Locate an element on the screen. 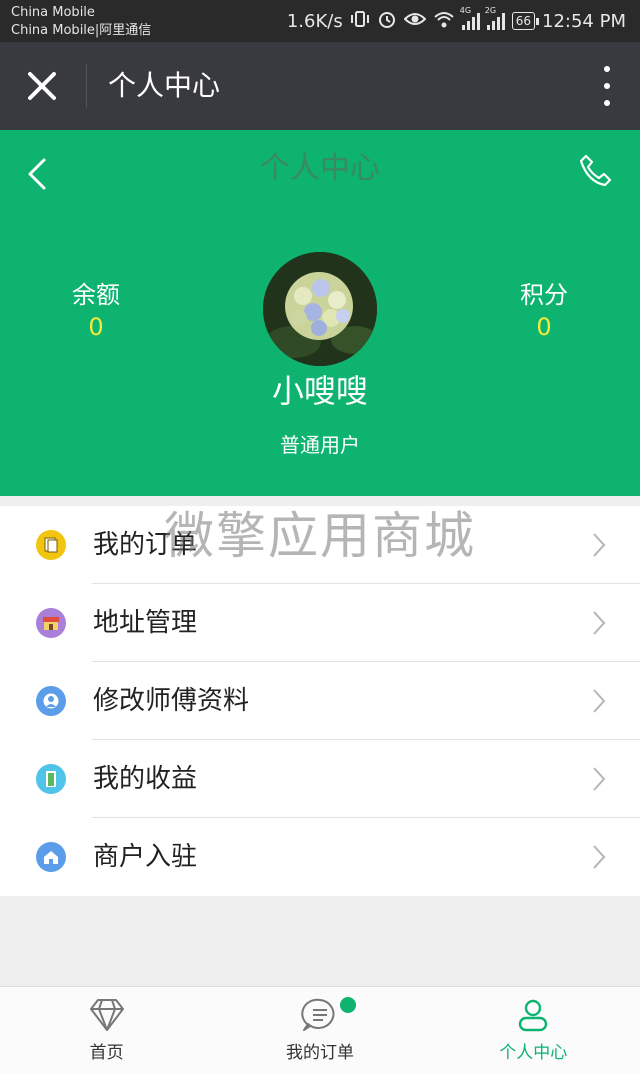 The width and height of the screenshot is (640, 1074). notification-dot is located at coordinates (347, 1005).